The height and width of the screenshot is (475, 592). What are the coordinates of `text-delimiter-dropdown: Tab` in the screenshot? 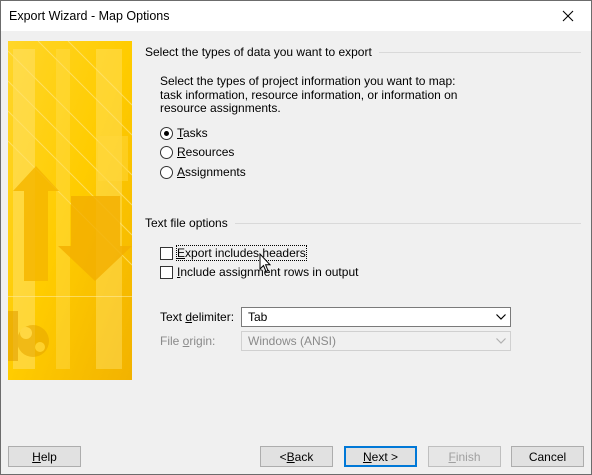 It's located at (376, 317).